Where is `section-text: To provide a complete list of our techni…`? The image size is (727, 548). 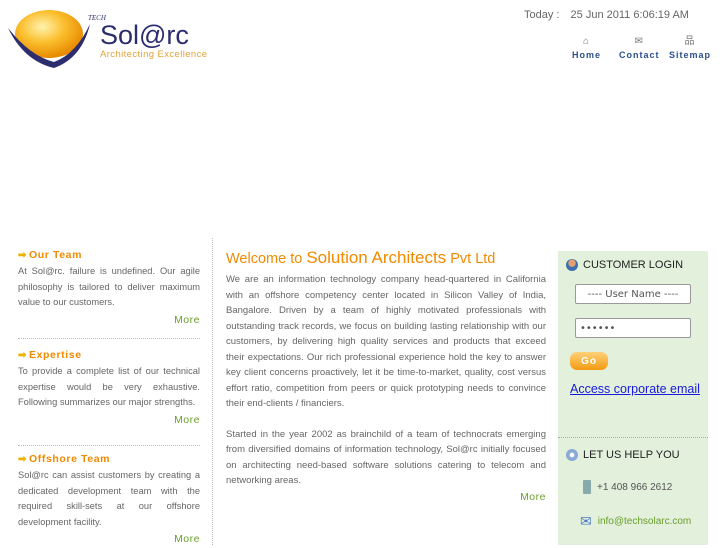 section-text: To provide a complete list of our techni… is located at coordinates (109, 386).